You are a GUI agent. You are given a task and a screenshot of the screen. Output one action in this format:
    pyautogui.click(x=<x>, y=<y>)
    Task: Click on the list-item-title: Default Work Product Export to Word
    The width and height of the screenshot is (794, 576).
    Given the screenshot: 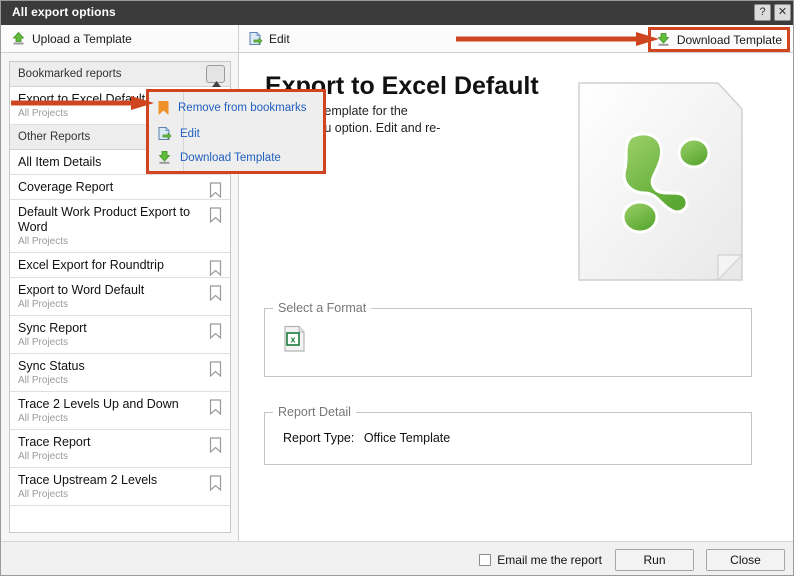 What is the action you would take?
    pyautogui.click(x=104, y=219)
    